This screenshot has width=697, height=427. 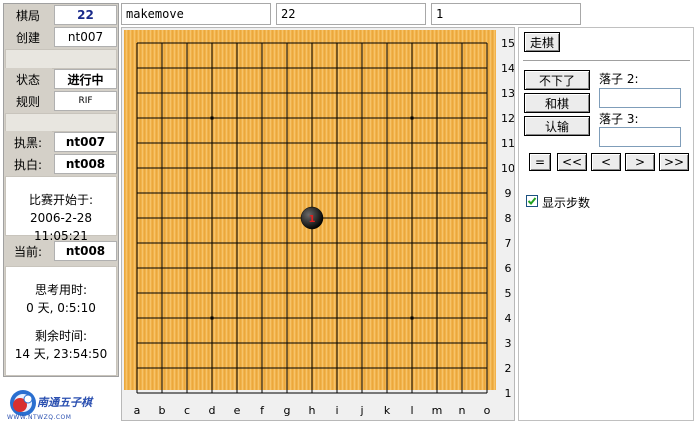 I want to click on nav-reset-button: =, so click(x=540, y=162).